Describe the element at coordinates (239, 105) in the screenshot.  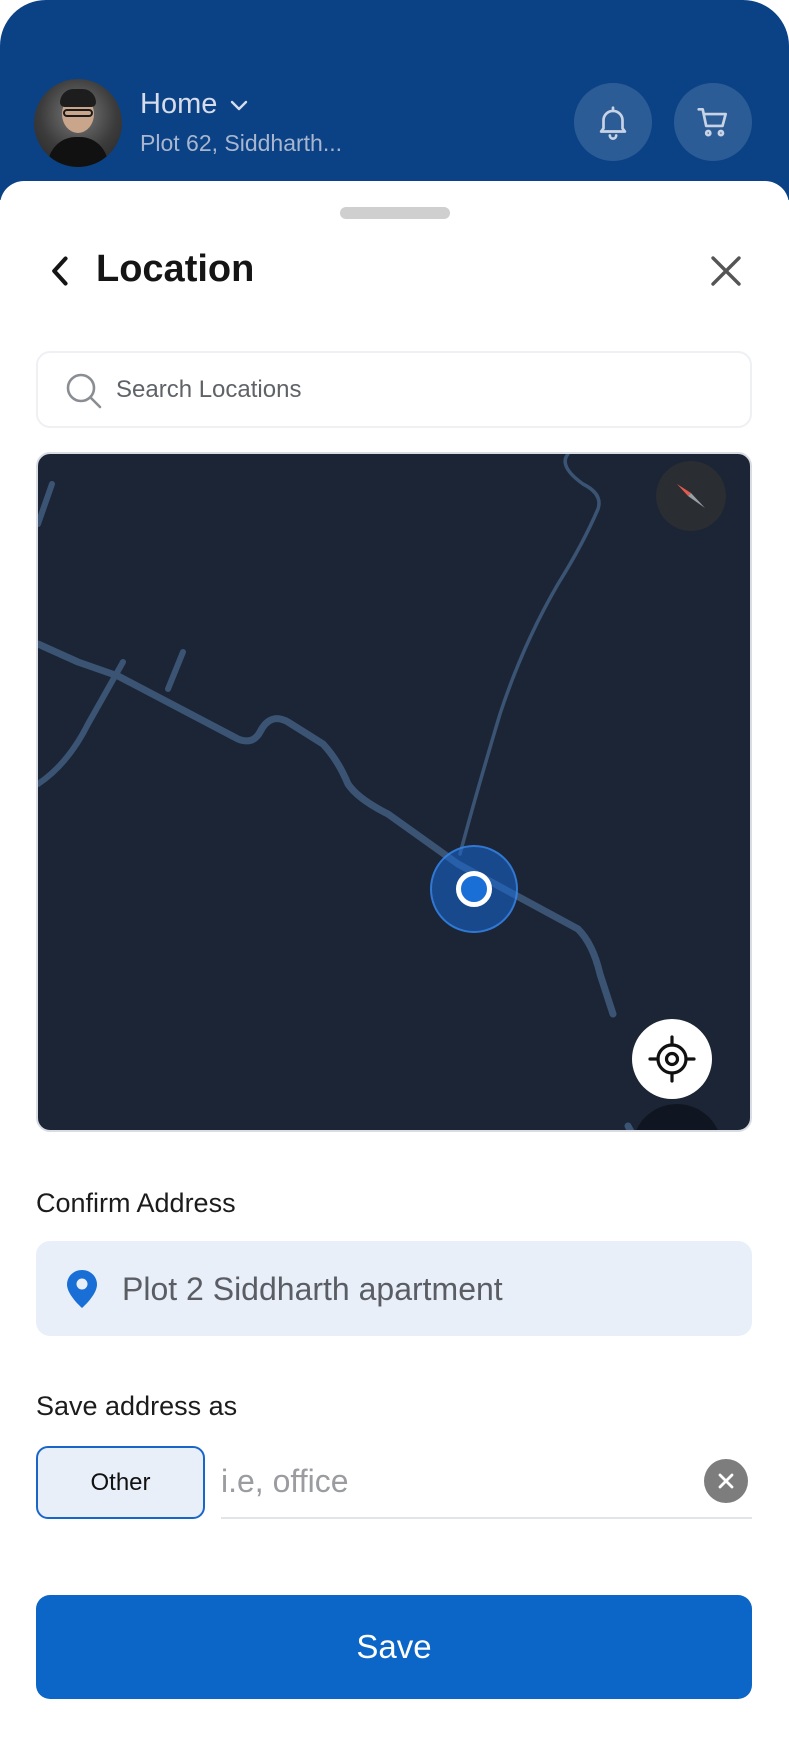
I see `chevron-down-icon` at that location.